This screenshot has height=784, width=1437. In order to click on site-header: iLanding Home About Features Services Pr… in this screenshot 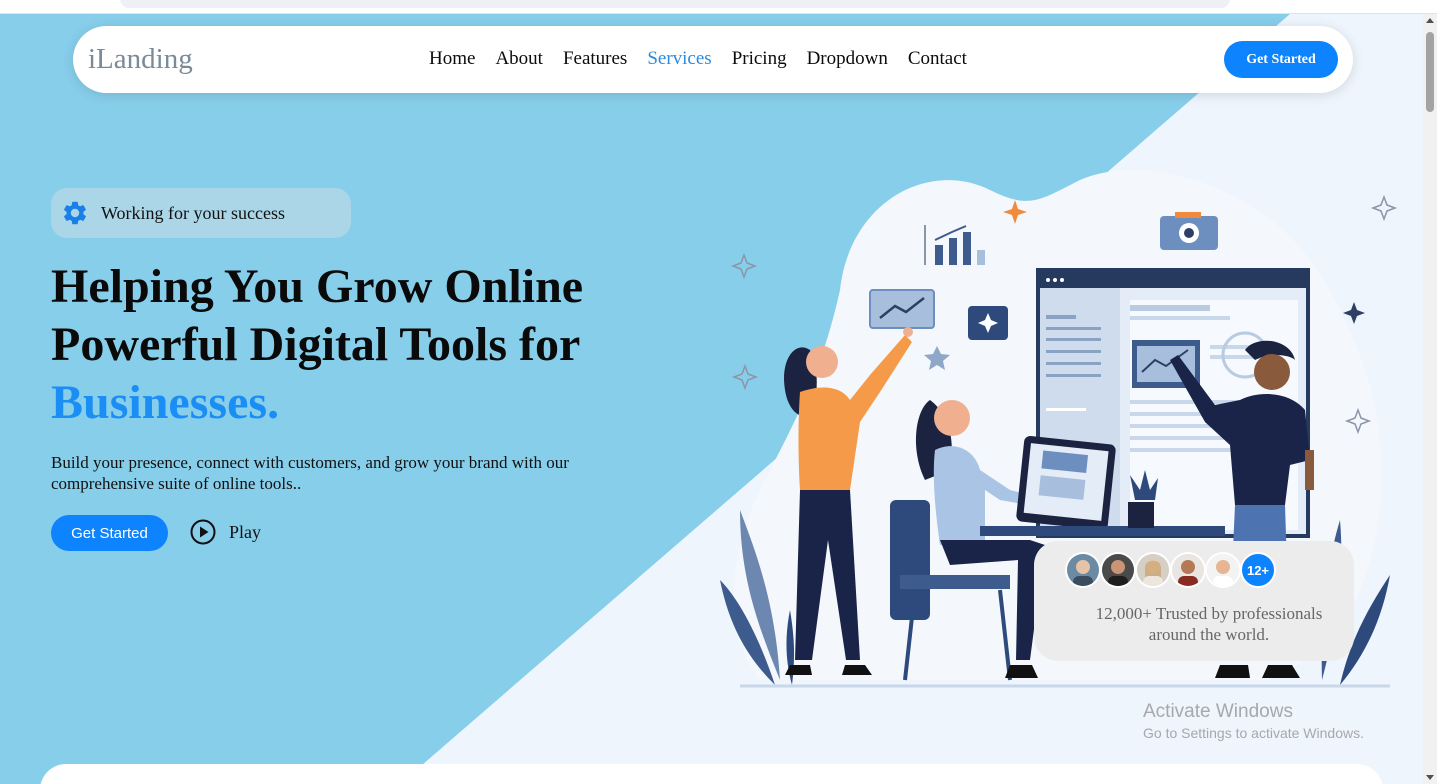, I will do `click(713, 59)`.